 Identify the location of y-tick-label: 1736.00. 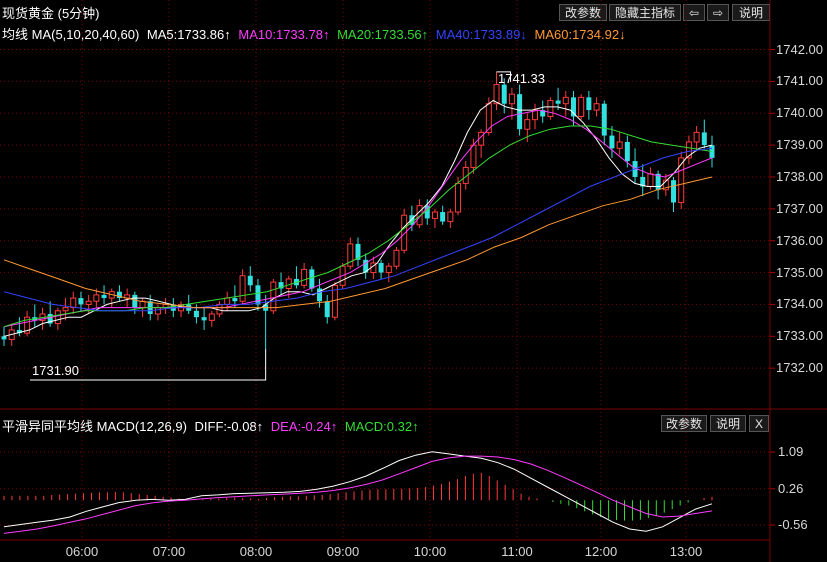
(799, 240).